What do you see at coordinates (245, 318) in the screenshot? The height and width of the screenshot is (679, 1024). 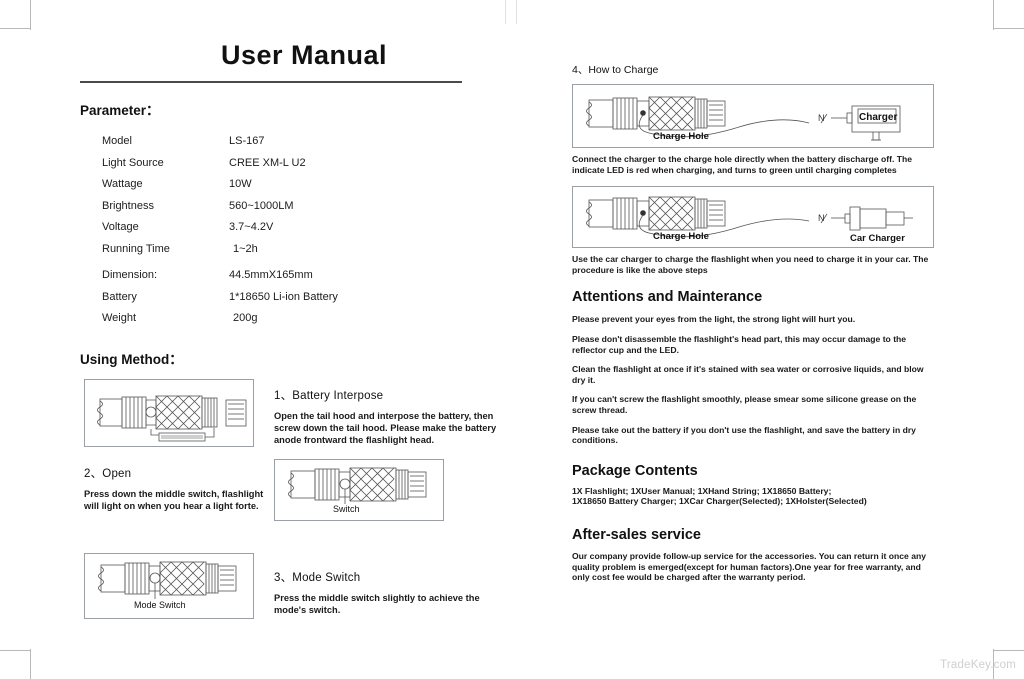 I see `param-value: 200g` at bounding box center [245, 318].